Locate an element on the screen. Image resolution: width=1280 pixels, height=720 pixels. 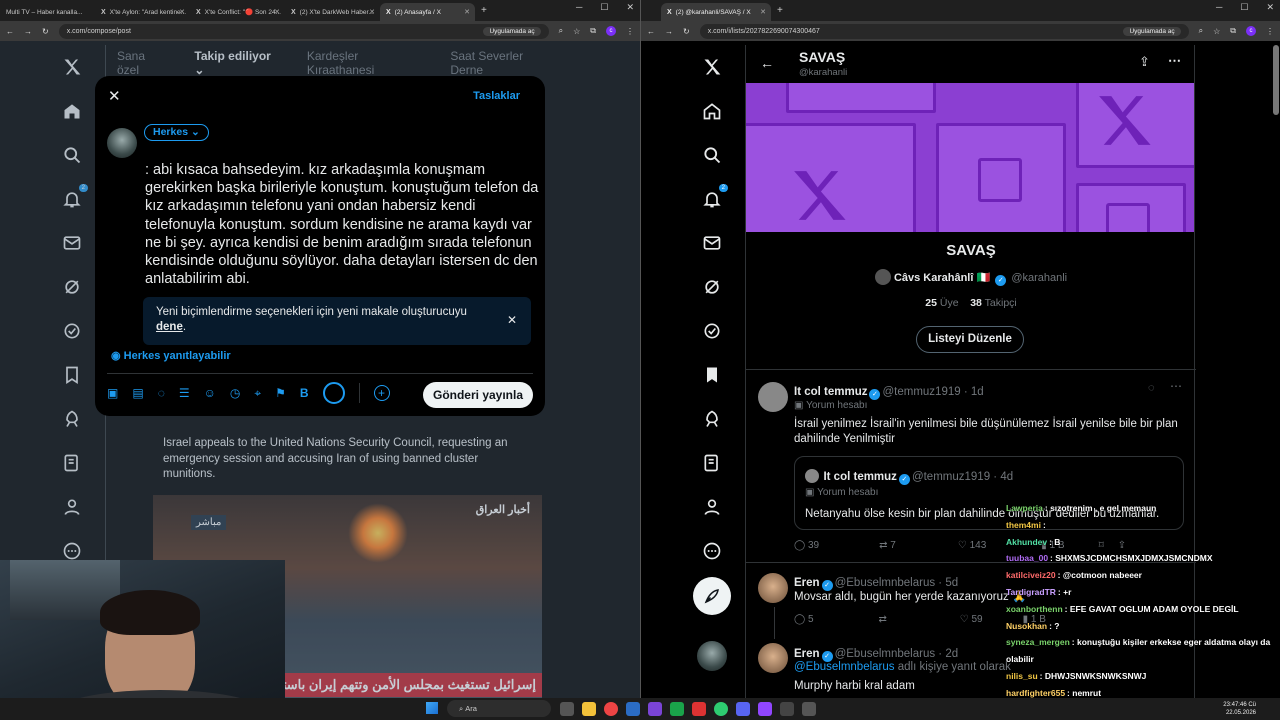
taskbar-search: ⌕ Ara is located at coordinates (499, 708).